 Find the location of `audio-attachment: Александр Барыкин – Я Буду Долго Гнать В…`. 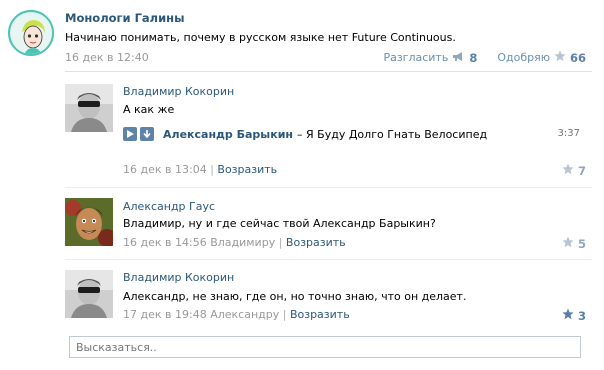

audio-attachment: Александр Барыкин – Я Буду Долго Гнать В… is located at coordinates (355, 134).